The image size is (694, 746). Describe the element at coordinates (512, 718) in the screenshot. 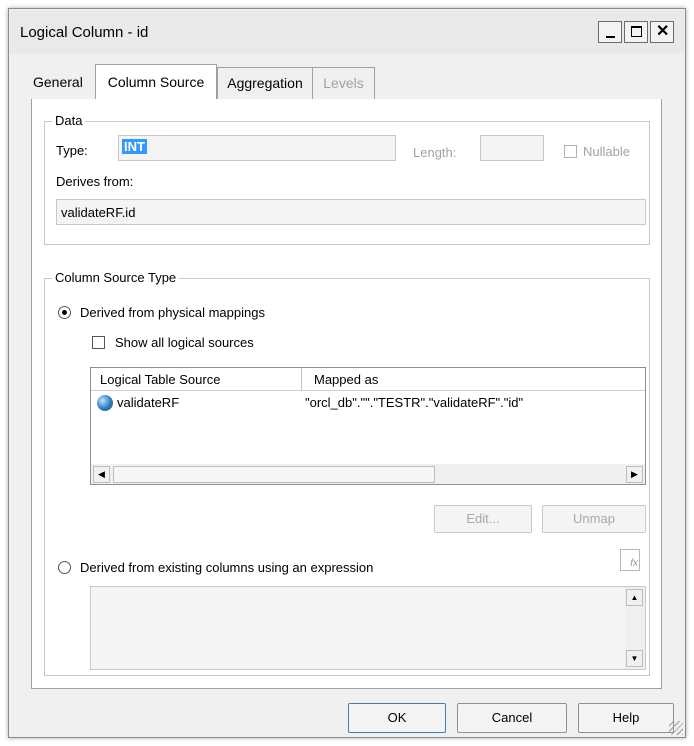

I see `cancel-button: Cancel` at that location.